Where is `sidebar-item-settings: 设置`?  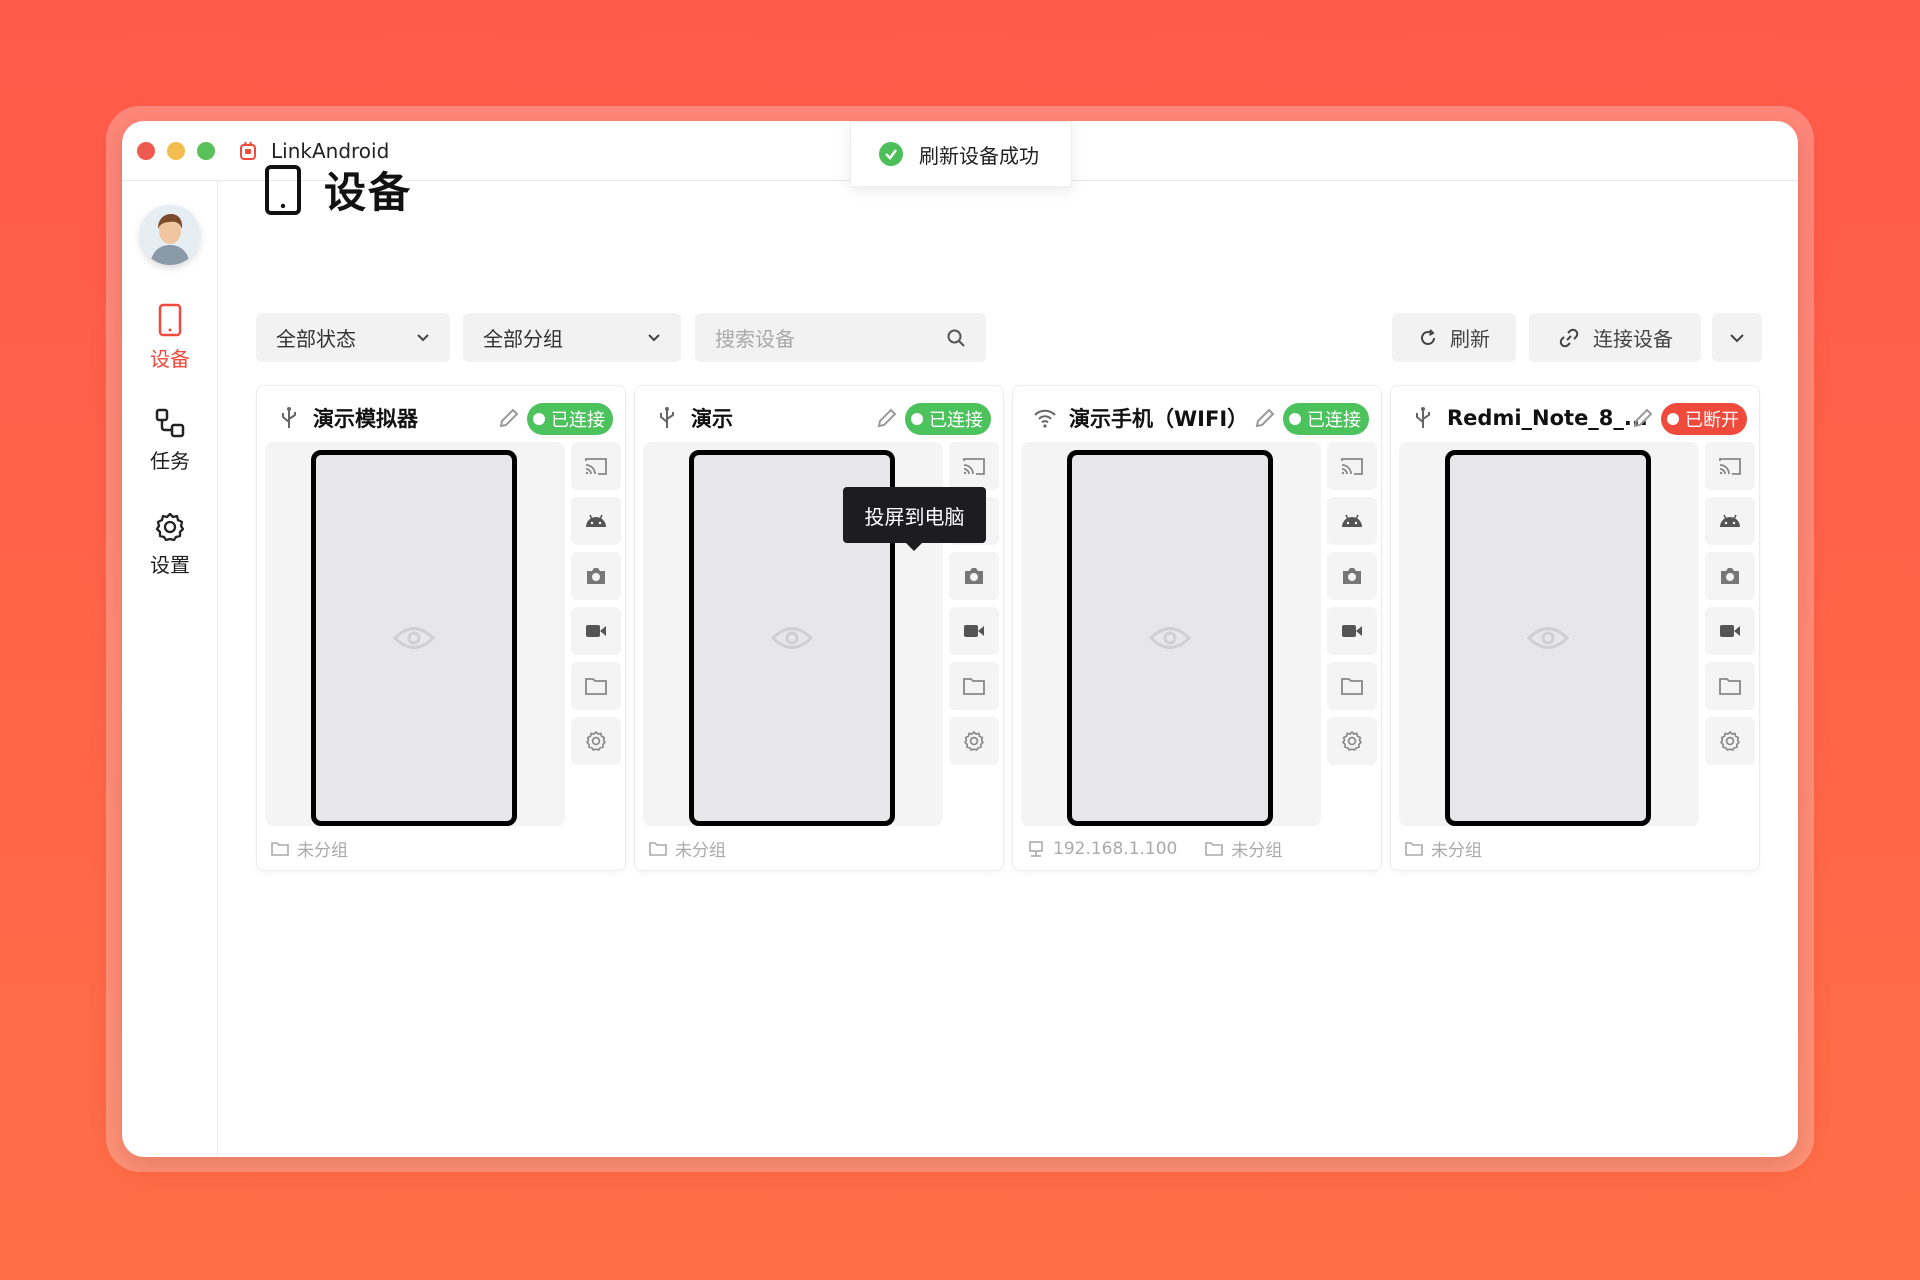 sidebar-item-settings: 设置 is located at coordinates (170, 544).